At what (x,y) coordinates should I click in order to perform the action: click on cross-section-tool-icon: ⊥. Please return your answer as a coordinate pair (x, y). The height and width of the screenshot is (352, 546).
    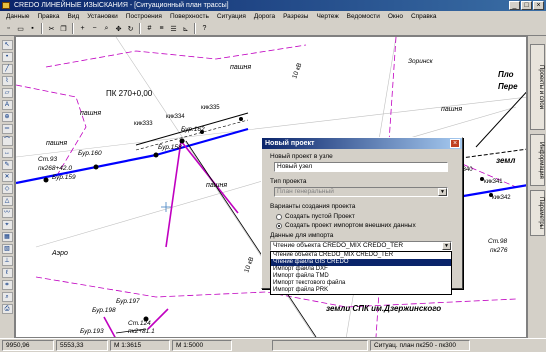
    Looking at the image, I should click on (7, 261).